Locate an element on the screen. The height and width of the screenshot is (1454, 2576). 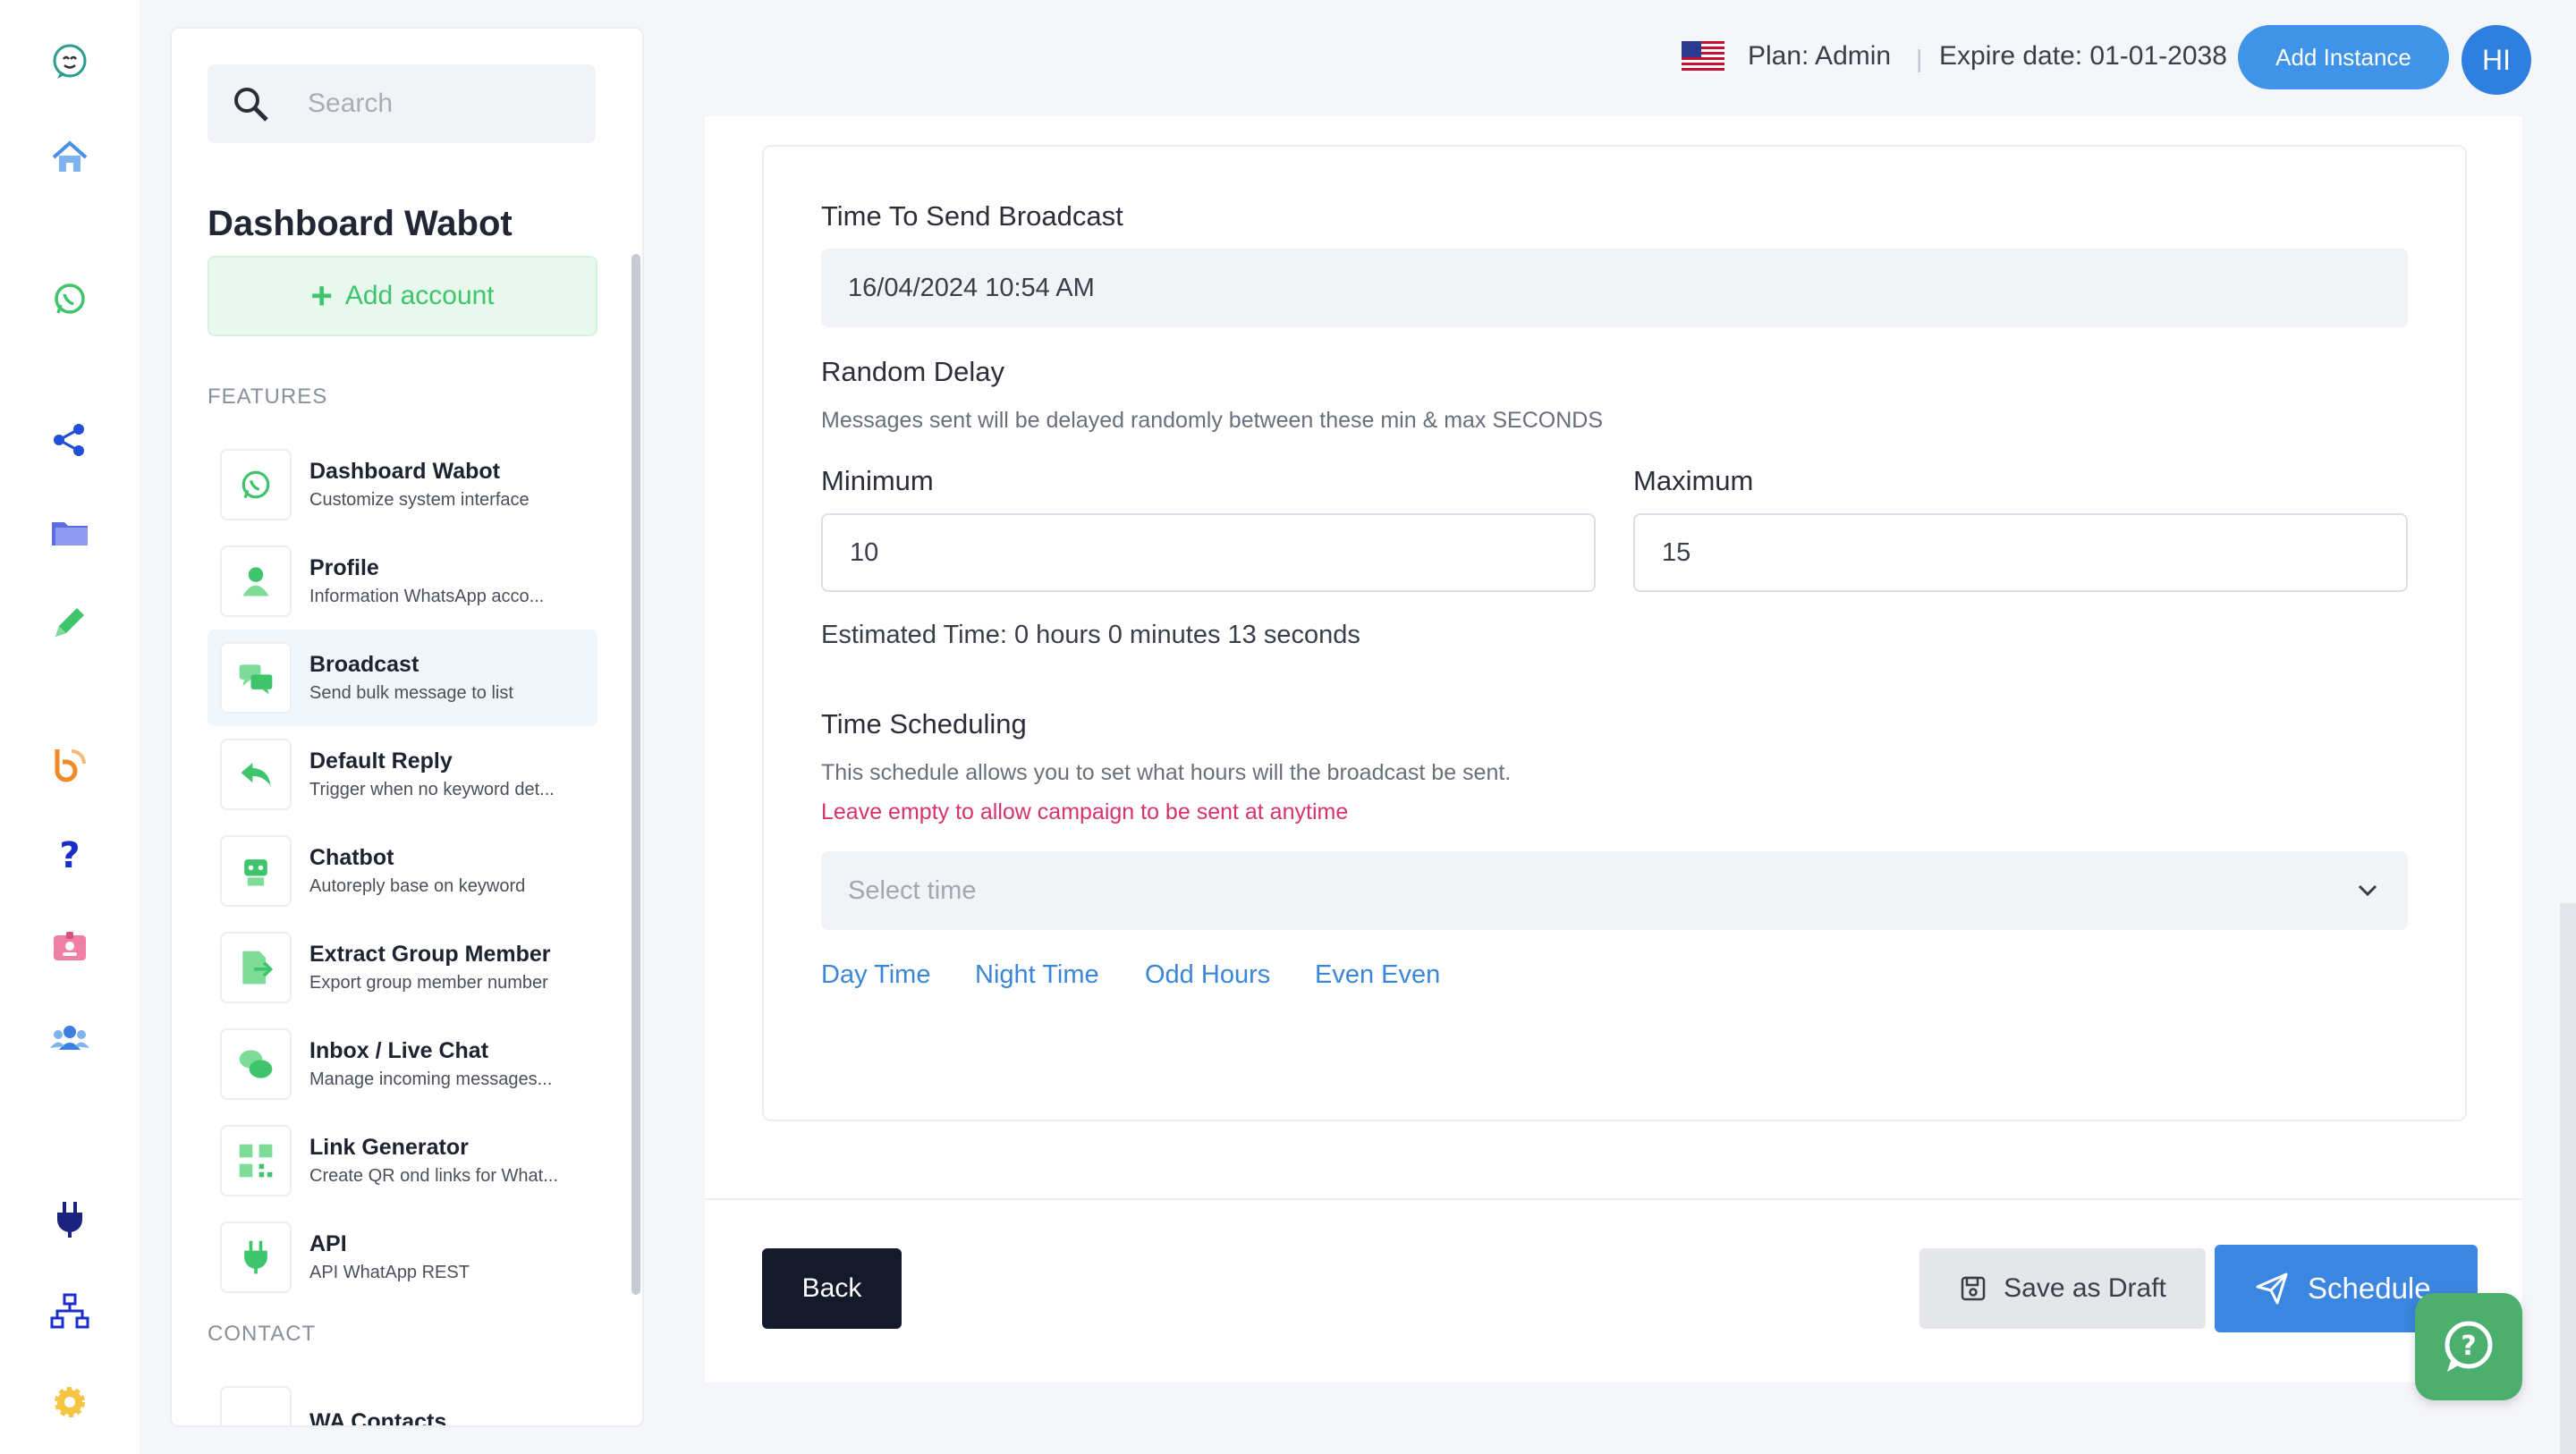
page-scrollbar is located at coordinates (2568, 1178).